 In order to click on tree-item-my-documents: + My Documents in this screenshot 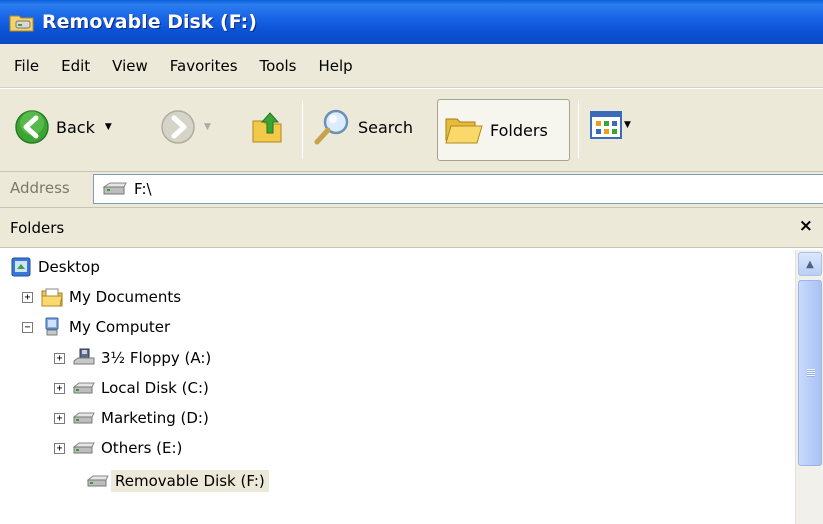, I will do `click(101, 297)`.